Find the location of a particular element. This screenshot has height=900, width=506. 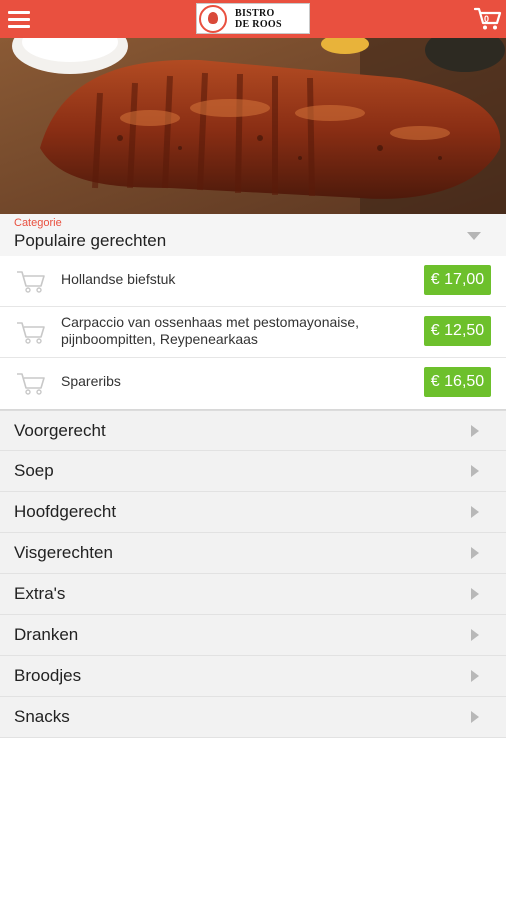

category-item-label: Hoofdgerecht is located at coordinates (65, 511).